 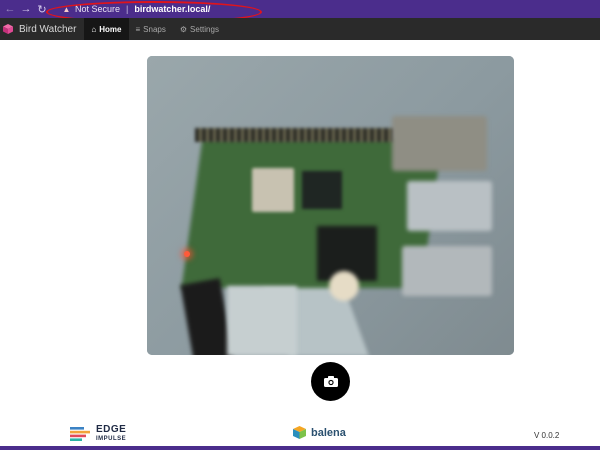 What do you see at coordinates (10, 9) in the screenshot?
I see `back-arrow-icon: ←` at bounding box center [10, 9].